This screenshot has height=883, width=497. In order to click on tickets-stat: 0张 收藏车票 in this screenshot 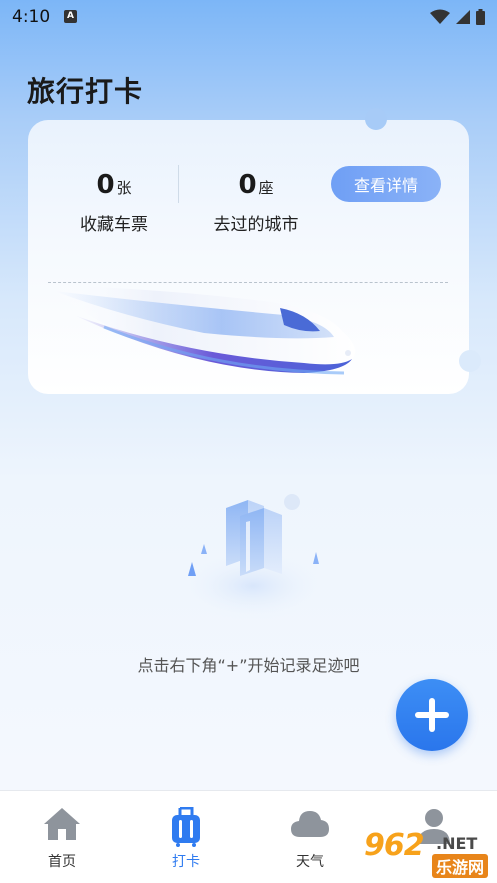, I will do `click(114, 202)`.